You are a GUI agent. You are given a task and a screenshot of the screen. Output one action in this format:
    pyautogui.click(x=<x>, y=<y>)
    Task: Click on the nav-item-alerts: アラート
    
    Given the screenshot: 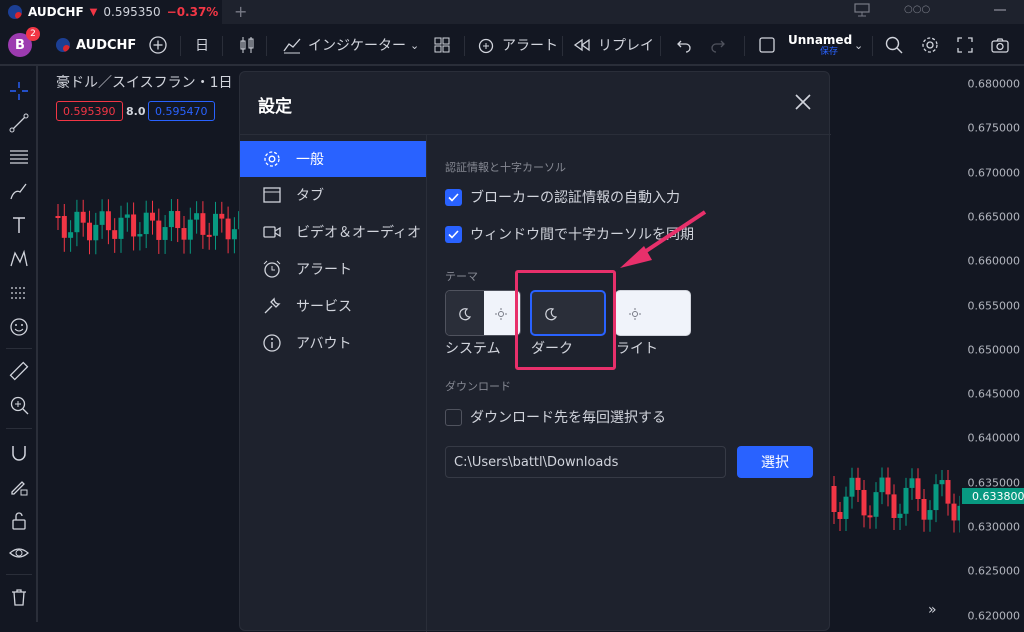 What is the action you would take?
    pyautogui.click(x=333, y=269)
    